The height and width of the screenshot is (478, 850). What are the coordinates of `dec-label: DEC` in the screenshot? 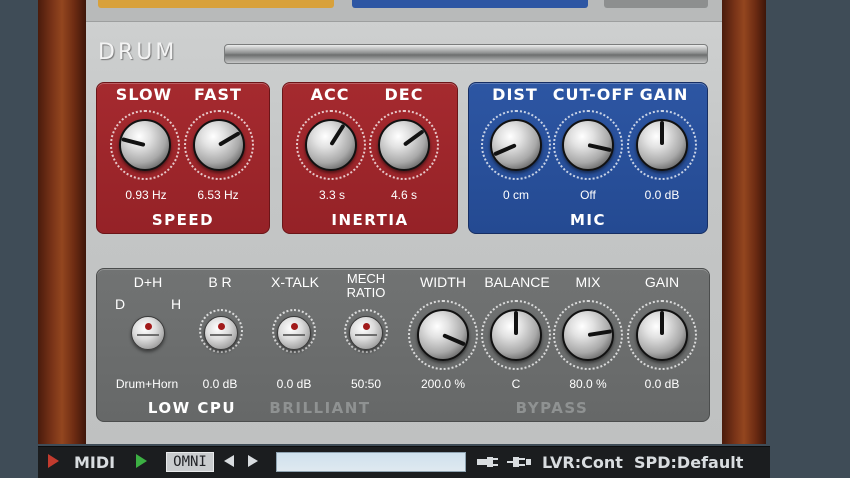 It's located at (404, 94).